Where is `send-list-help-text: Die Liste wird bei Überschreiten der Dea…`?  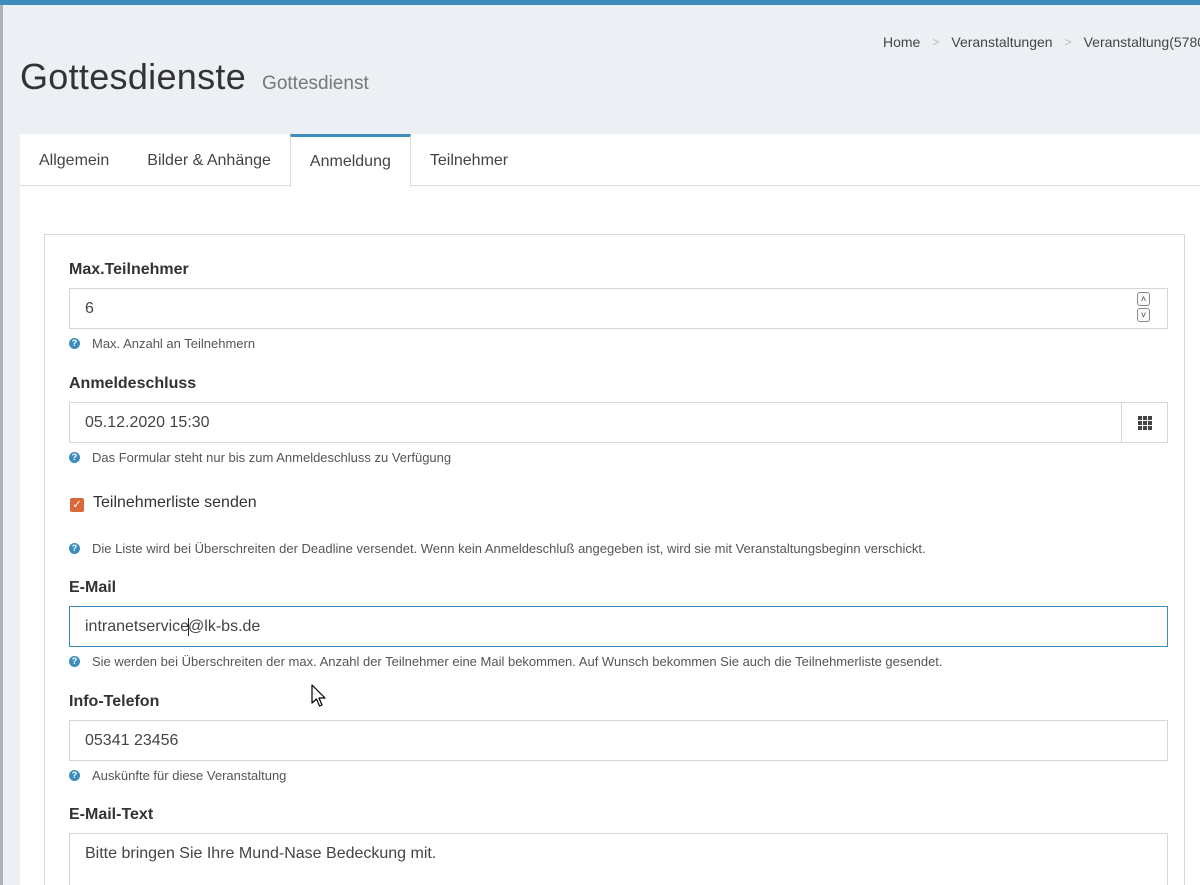 send-list-help-text: Die Liste wird bei Überschreiten der Dea… is located at coordinates (509, 548).